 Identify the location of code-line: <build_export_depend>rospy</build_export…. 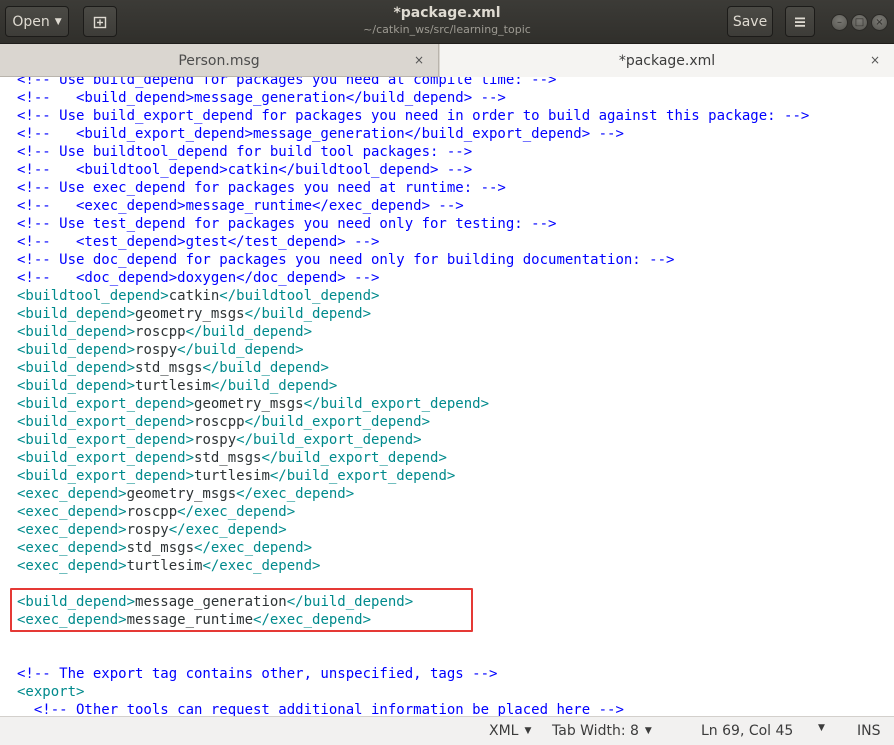
(413, 440).